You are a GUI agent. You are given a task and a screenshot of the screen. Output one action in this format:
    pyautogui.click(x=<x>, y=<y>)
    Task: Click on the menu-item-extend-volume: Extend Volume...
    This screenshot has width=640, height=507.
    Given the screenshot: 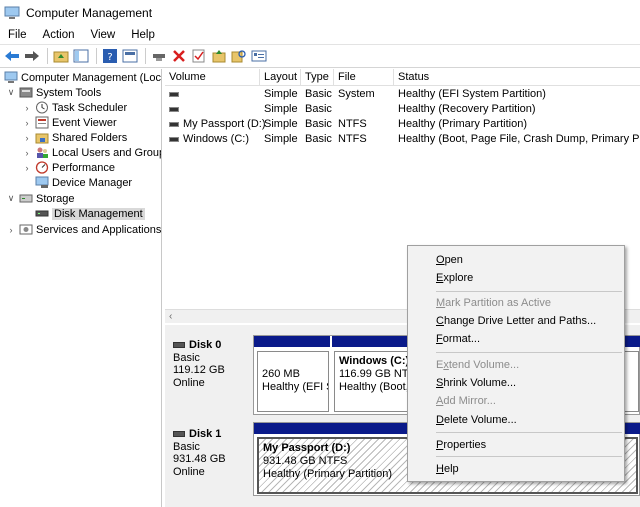 What is the action you would take?
    pyautogui.click(x=478, y=365)
    